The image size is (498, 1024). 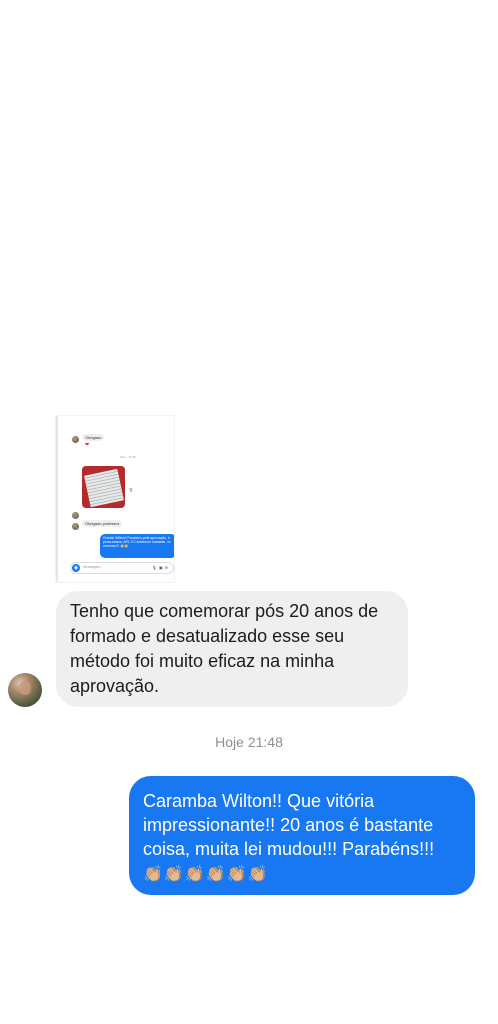 I want to click on camera-icon: ◉, so click(x=76, y=568).